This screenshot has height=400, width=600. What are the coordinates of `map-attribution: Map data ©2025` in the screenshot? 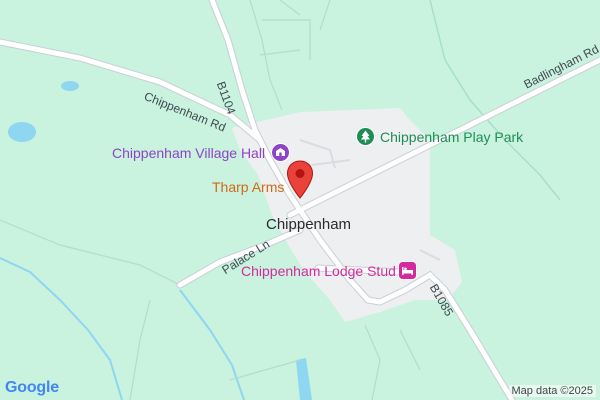 It's located at (552, 391).